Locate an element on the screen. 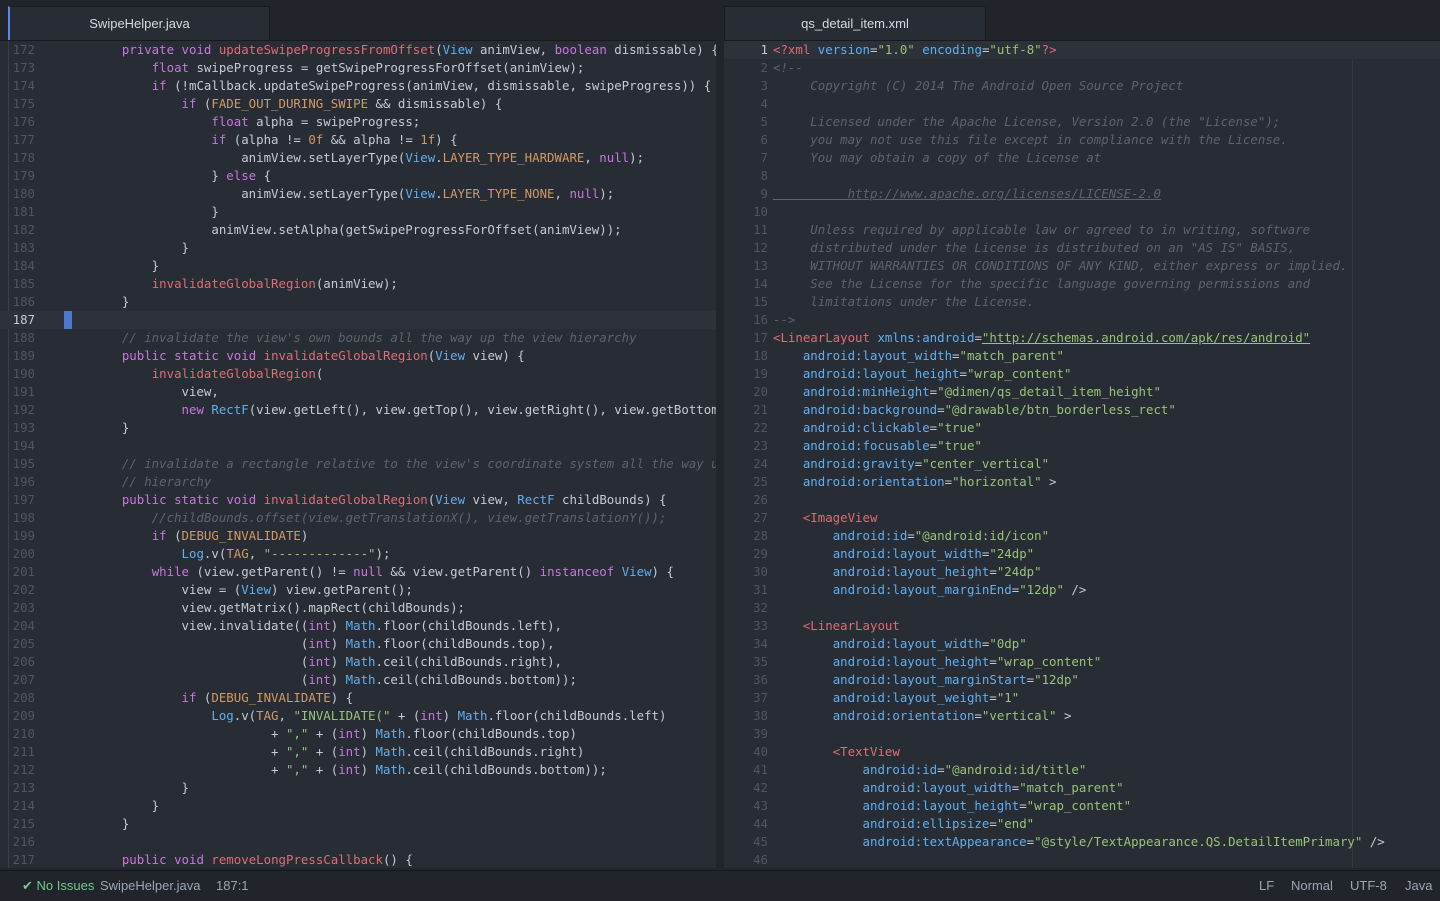 Image resolution: width=1440 pixels, height=901 pixels. line-number: 180 is located at coordinates (17, 194).